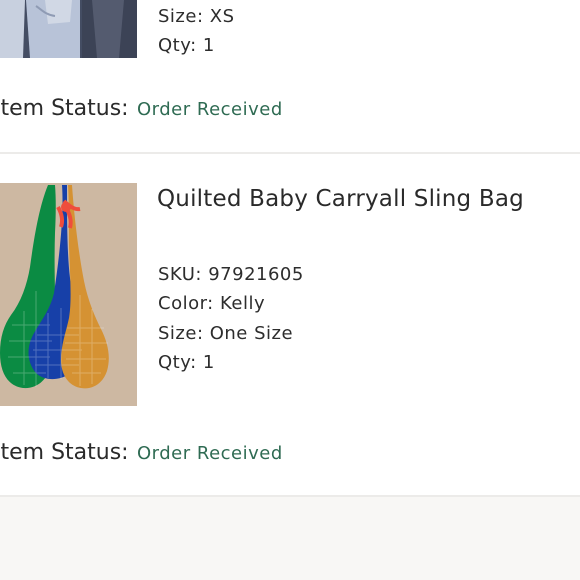 The image size is (580, 580). Describe the element at coordinates (212, 303) in the screenshot. I see `item-color: Color: Kelly` at that location.